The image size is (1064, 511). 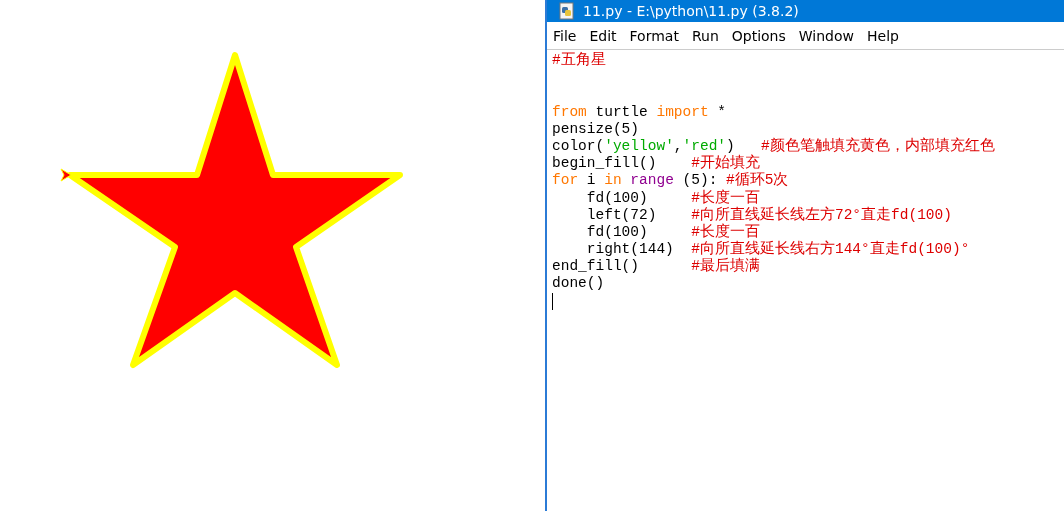 What do you see at coordinates (731, 145) in the screenshot?
I see `code-text: )` at bounding box center [731, 145].